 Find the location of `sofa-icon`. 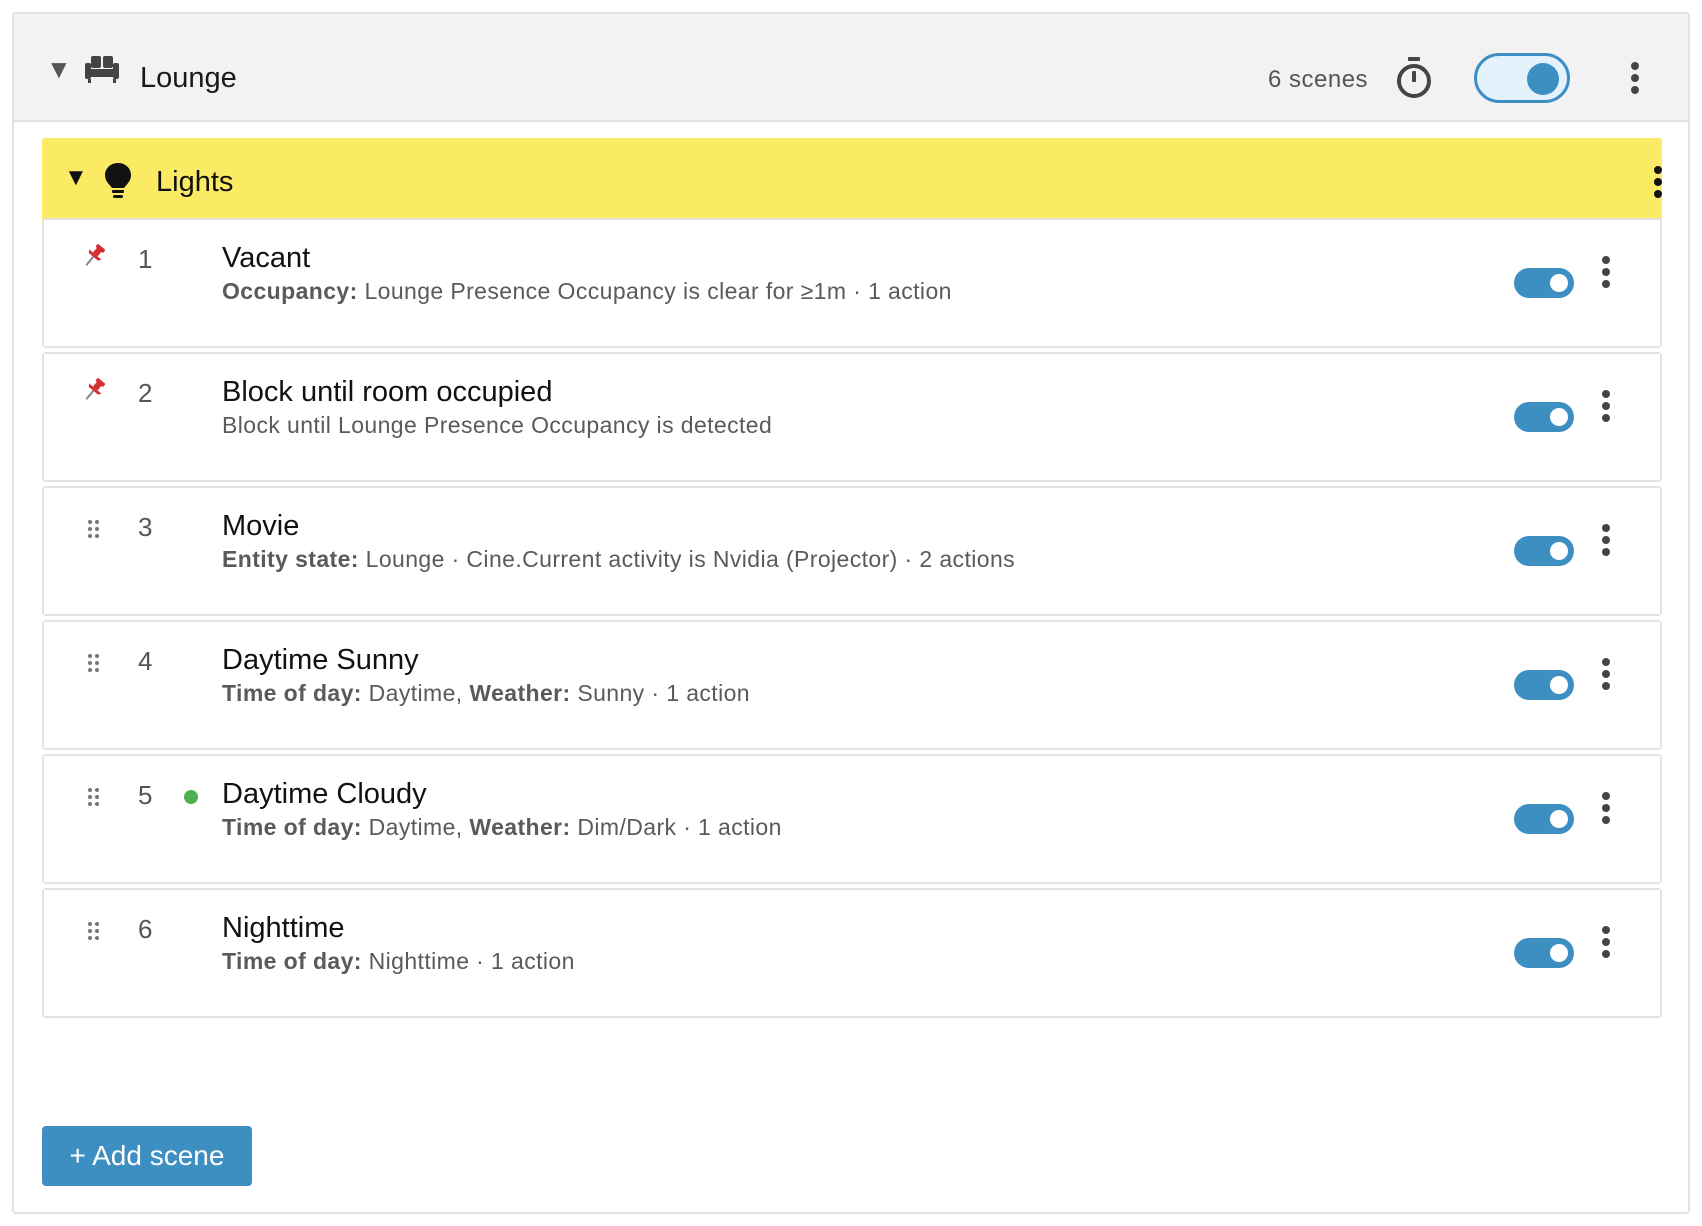

sofa-icon is located at coordinates (102, 69).